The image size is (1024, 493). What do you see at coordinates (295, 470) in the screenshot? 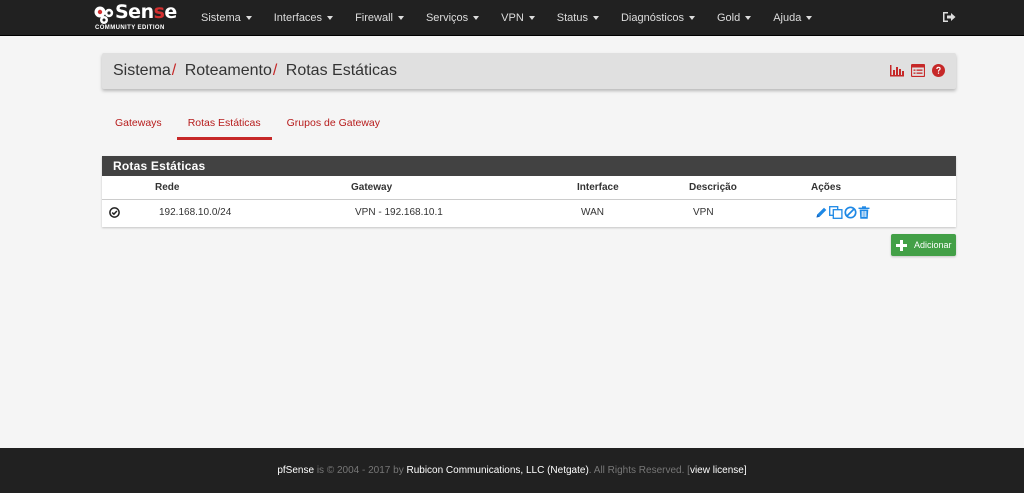
I see `footer-brand: pfSense` at bounding box center [295, 470].